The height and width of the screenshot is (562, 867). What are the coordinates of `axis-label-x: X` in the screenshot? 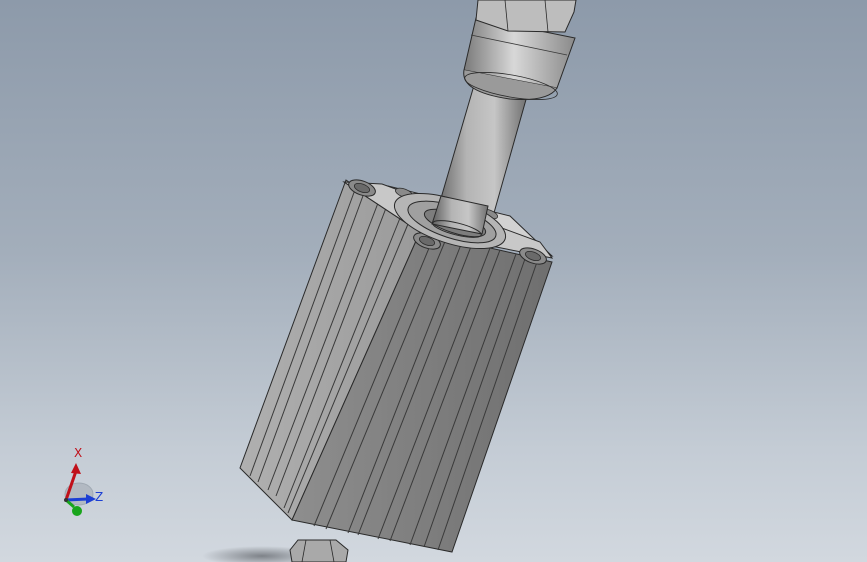 It's located at (78, 453).